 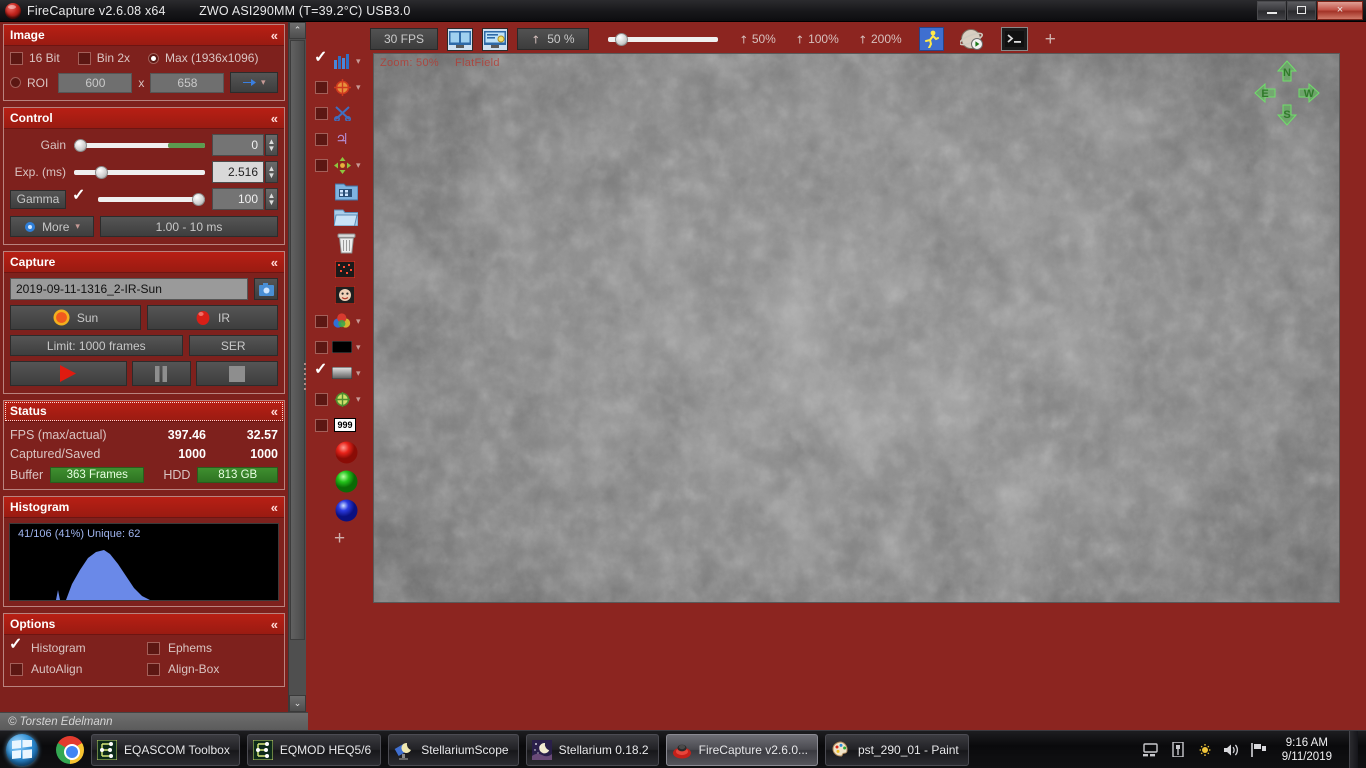 I want to click on network-tray-icon, so click(x=1151, y=749).